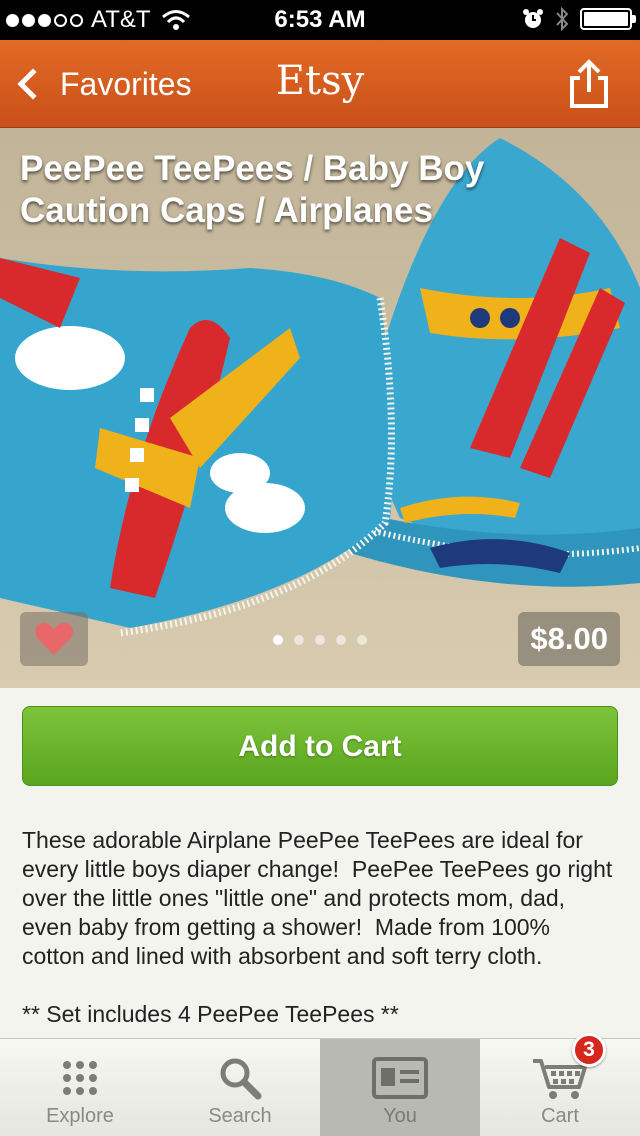 Image resolution: width=640 pixels, height=1136 pixels. I want to click on grid-icon, so click(80, 1078).